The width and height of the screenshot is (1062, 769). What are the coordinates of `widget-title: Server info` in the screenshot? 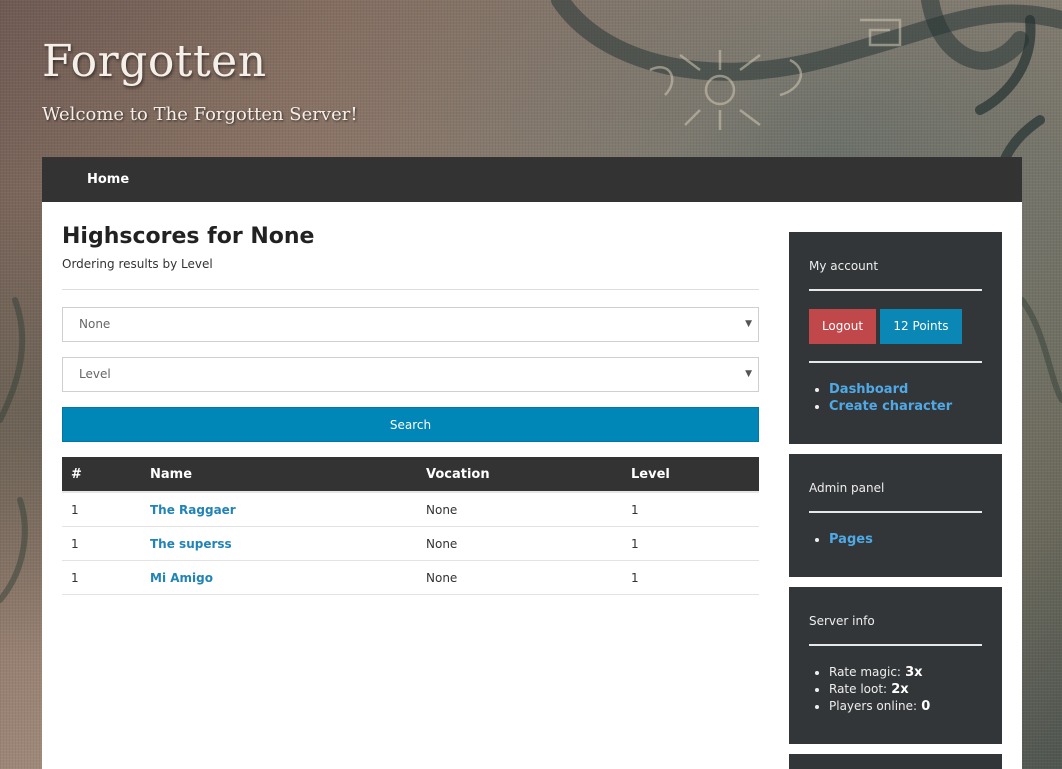 It's located at (842, 621).